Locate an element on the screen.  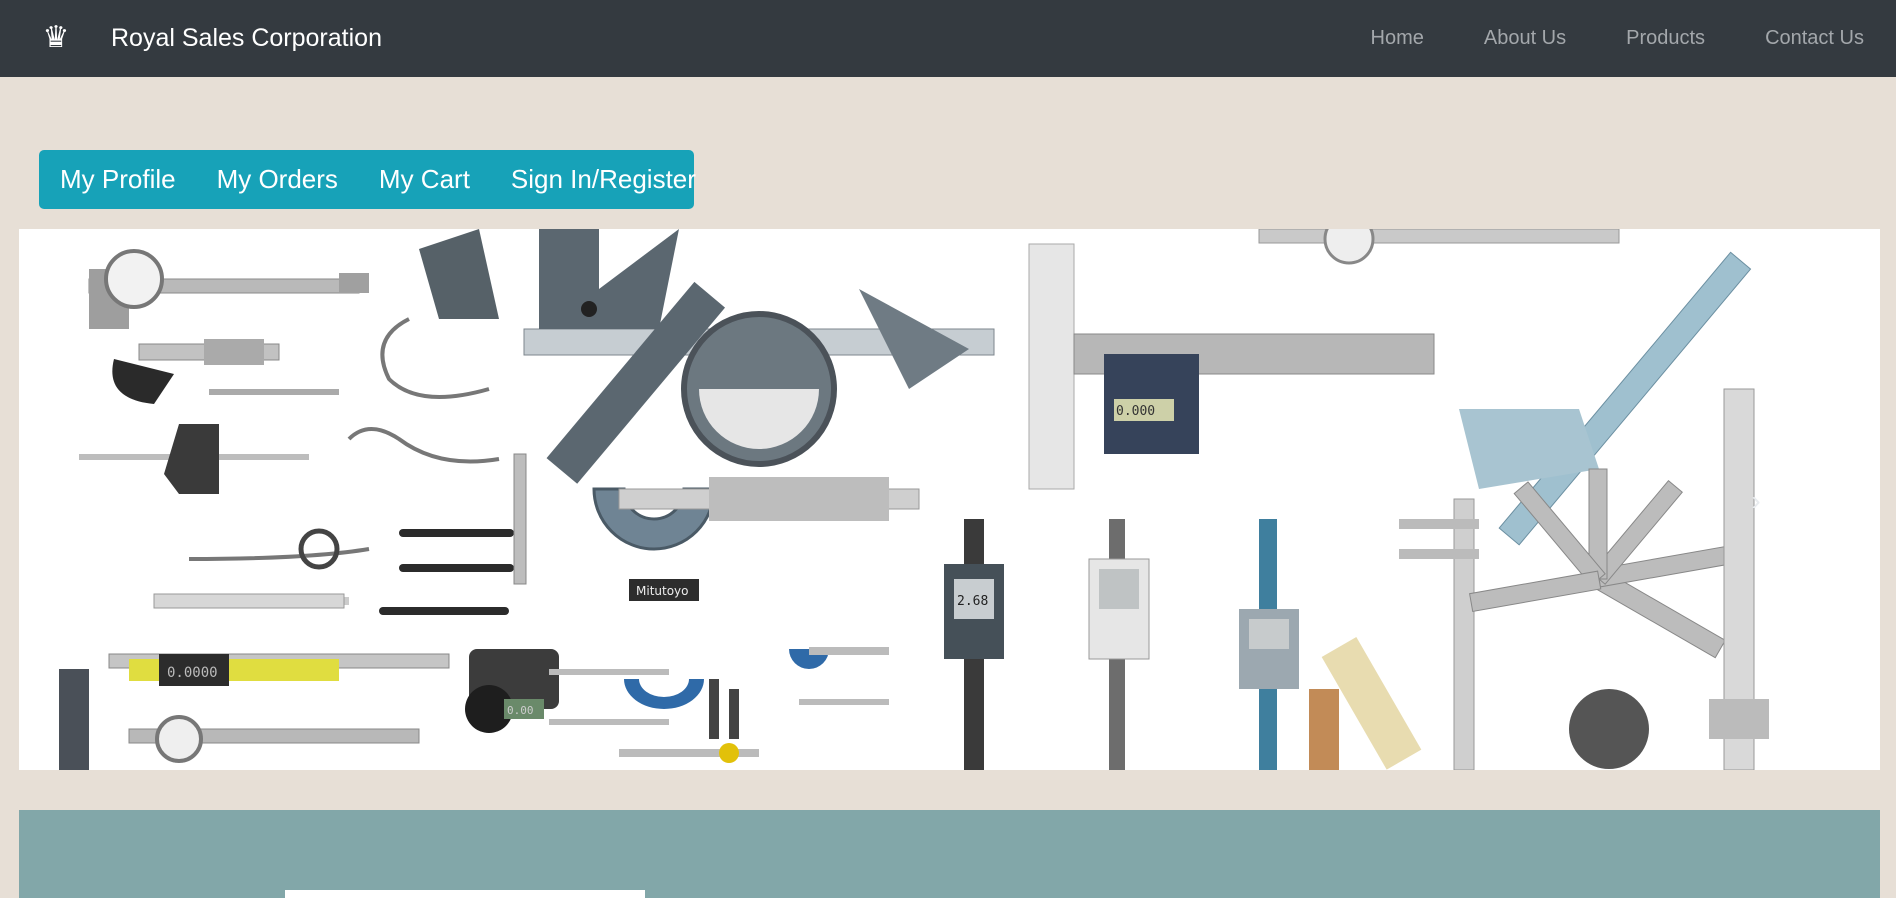
crown-icon: ♛ is located at coordinates (56, 38).